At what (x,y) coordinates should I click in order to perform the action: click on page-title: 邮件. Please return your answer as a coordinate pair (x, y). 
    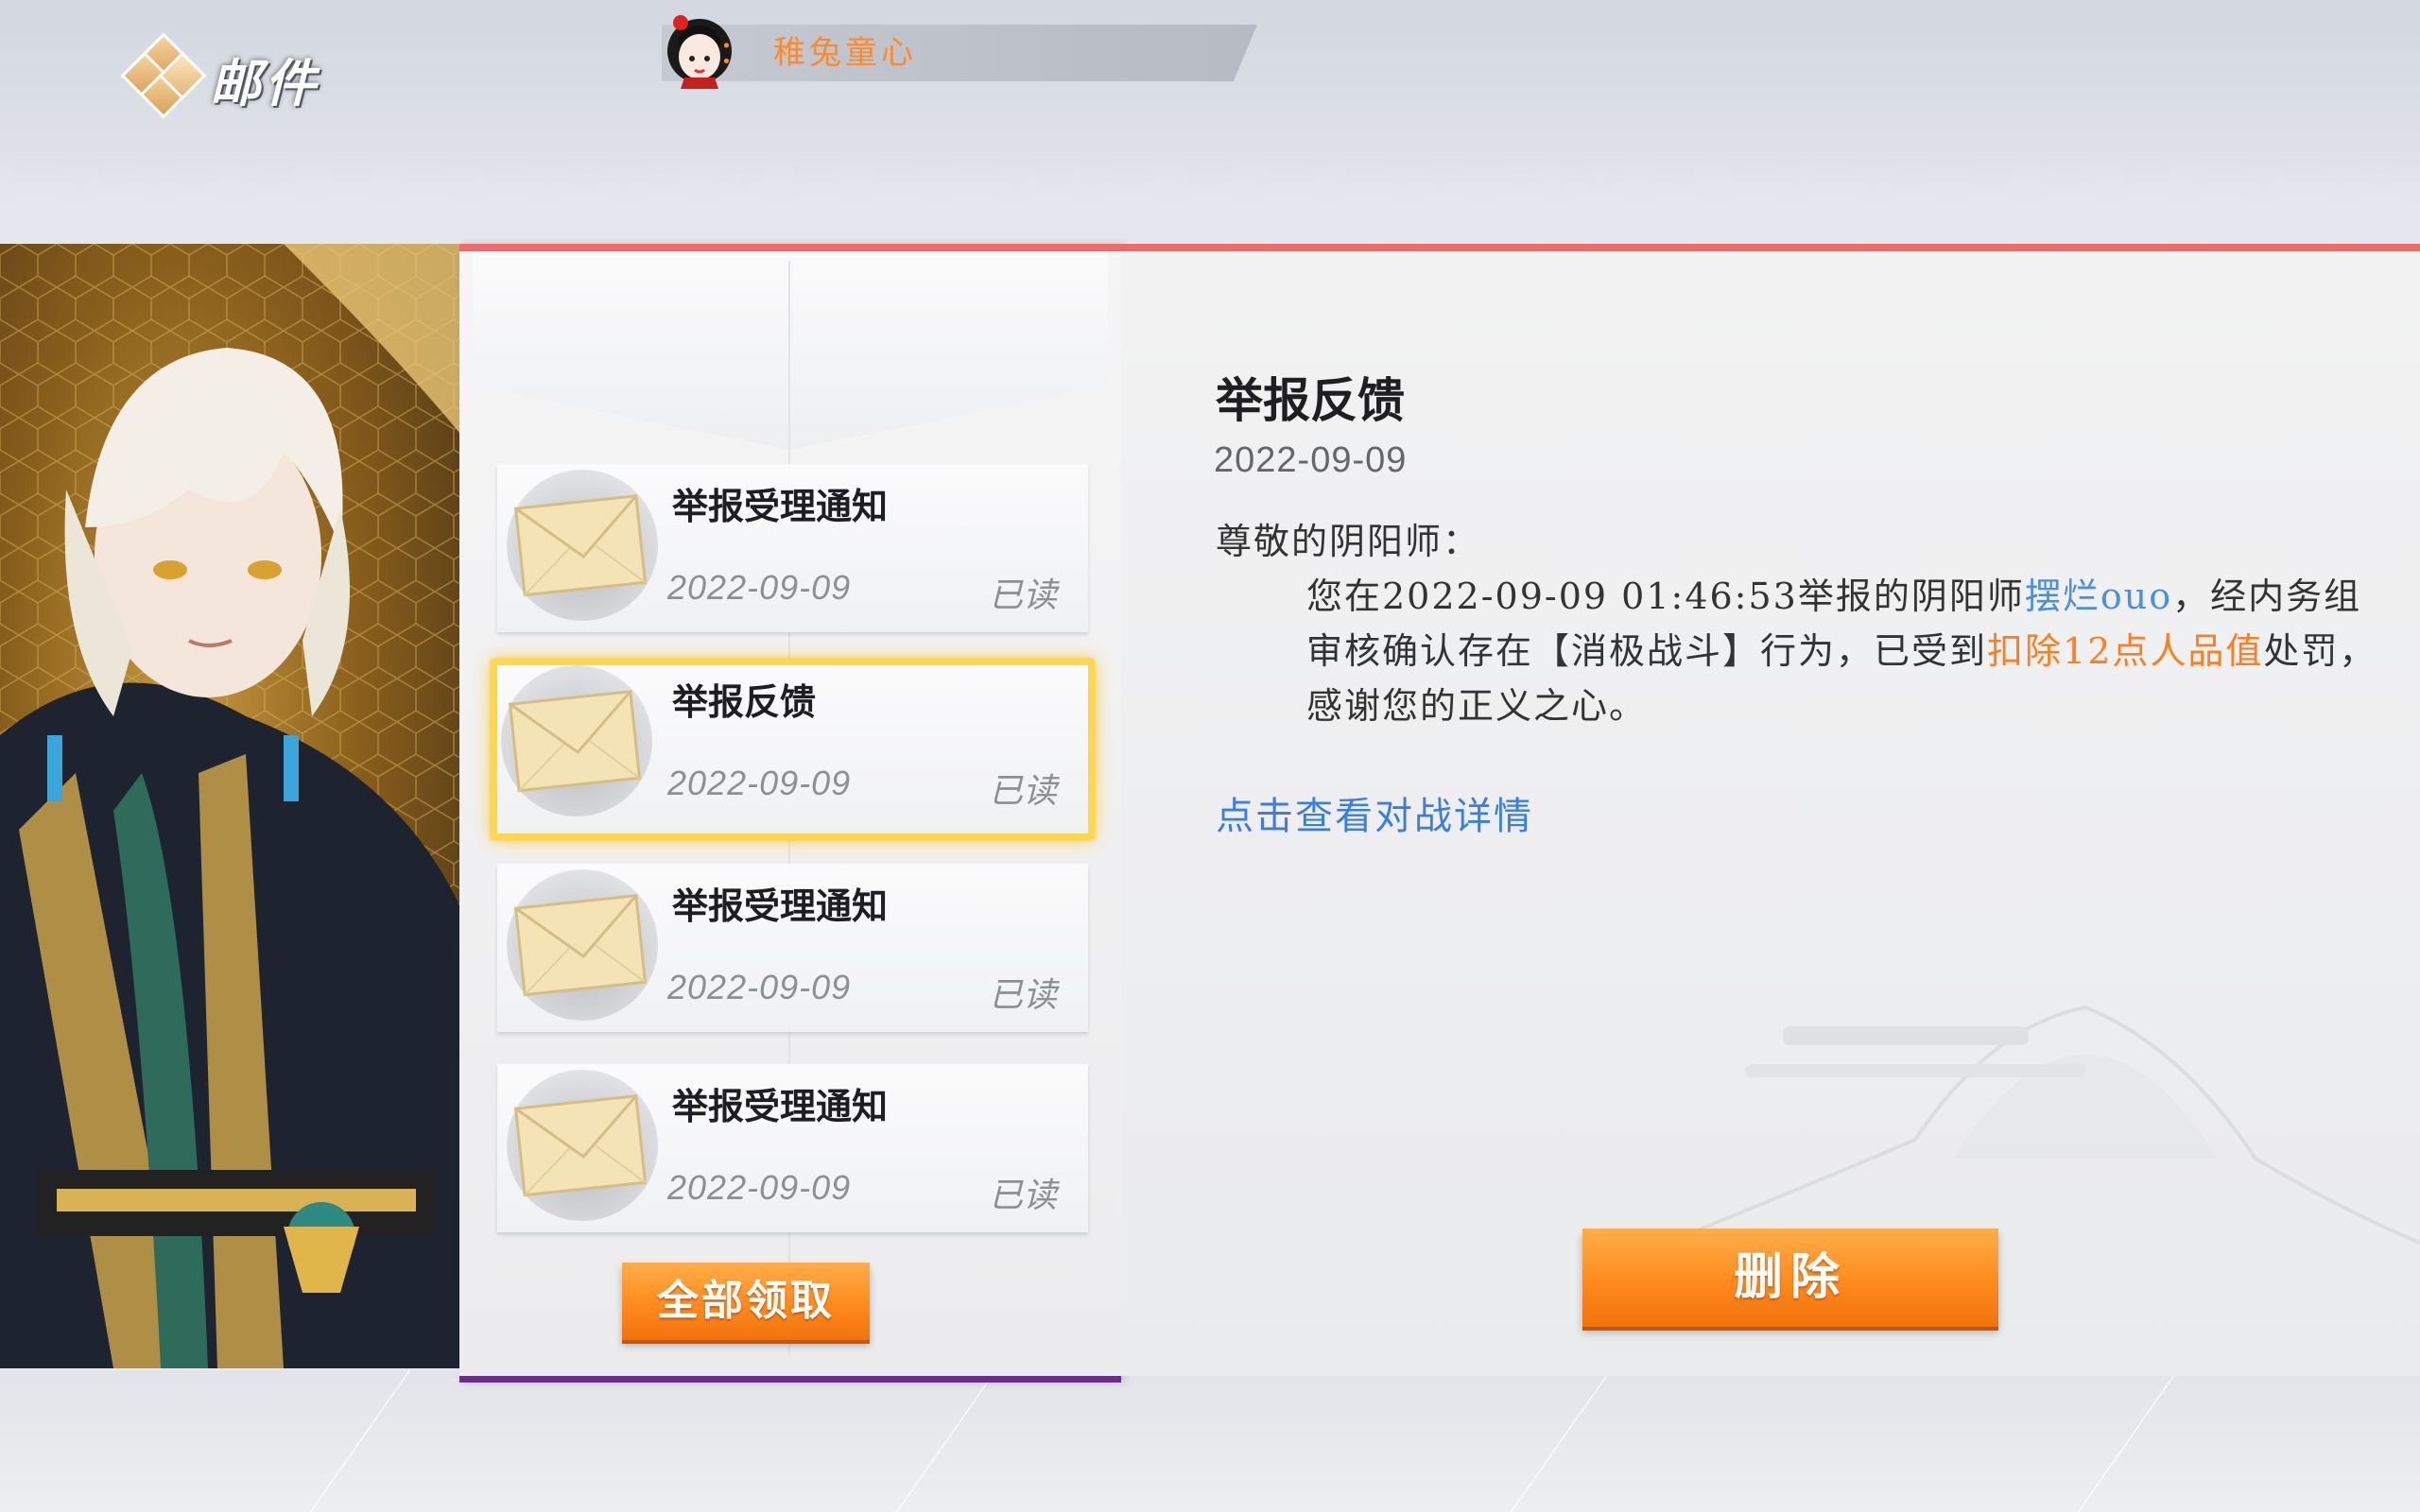
    Looking at the image, I should click on (265, 84).